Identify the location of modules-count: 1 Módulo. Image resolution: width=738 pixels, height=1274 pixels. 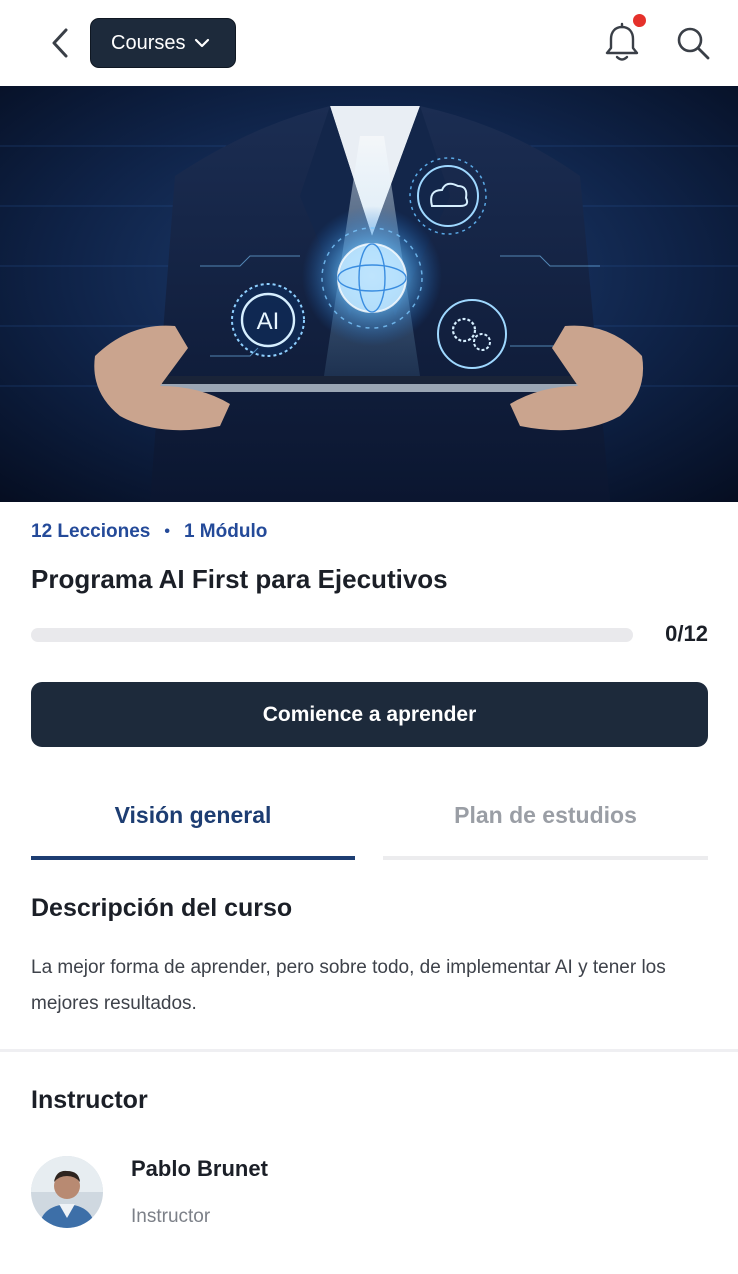
(225, 531).